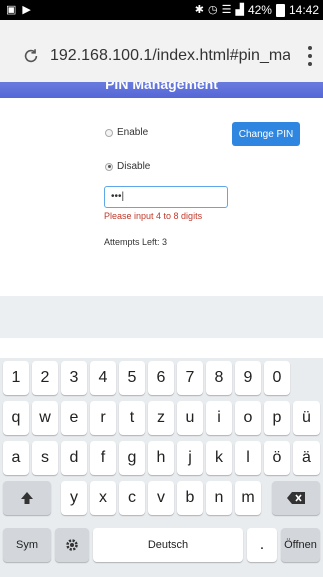  I want to click on key-h: h, so click(161, 458).